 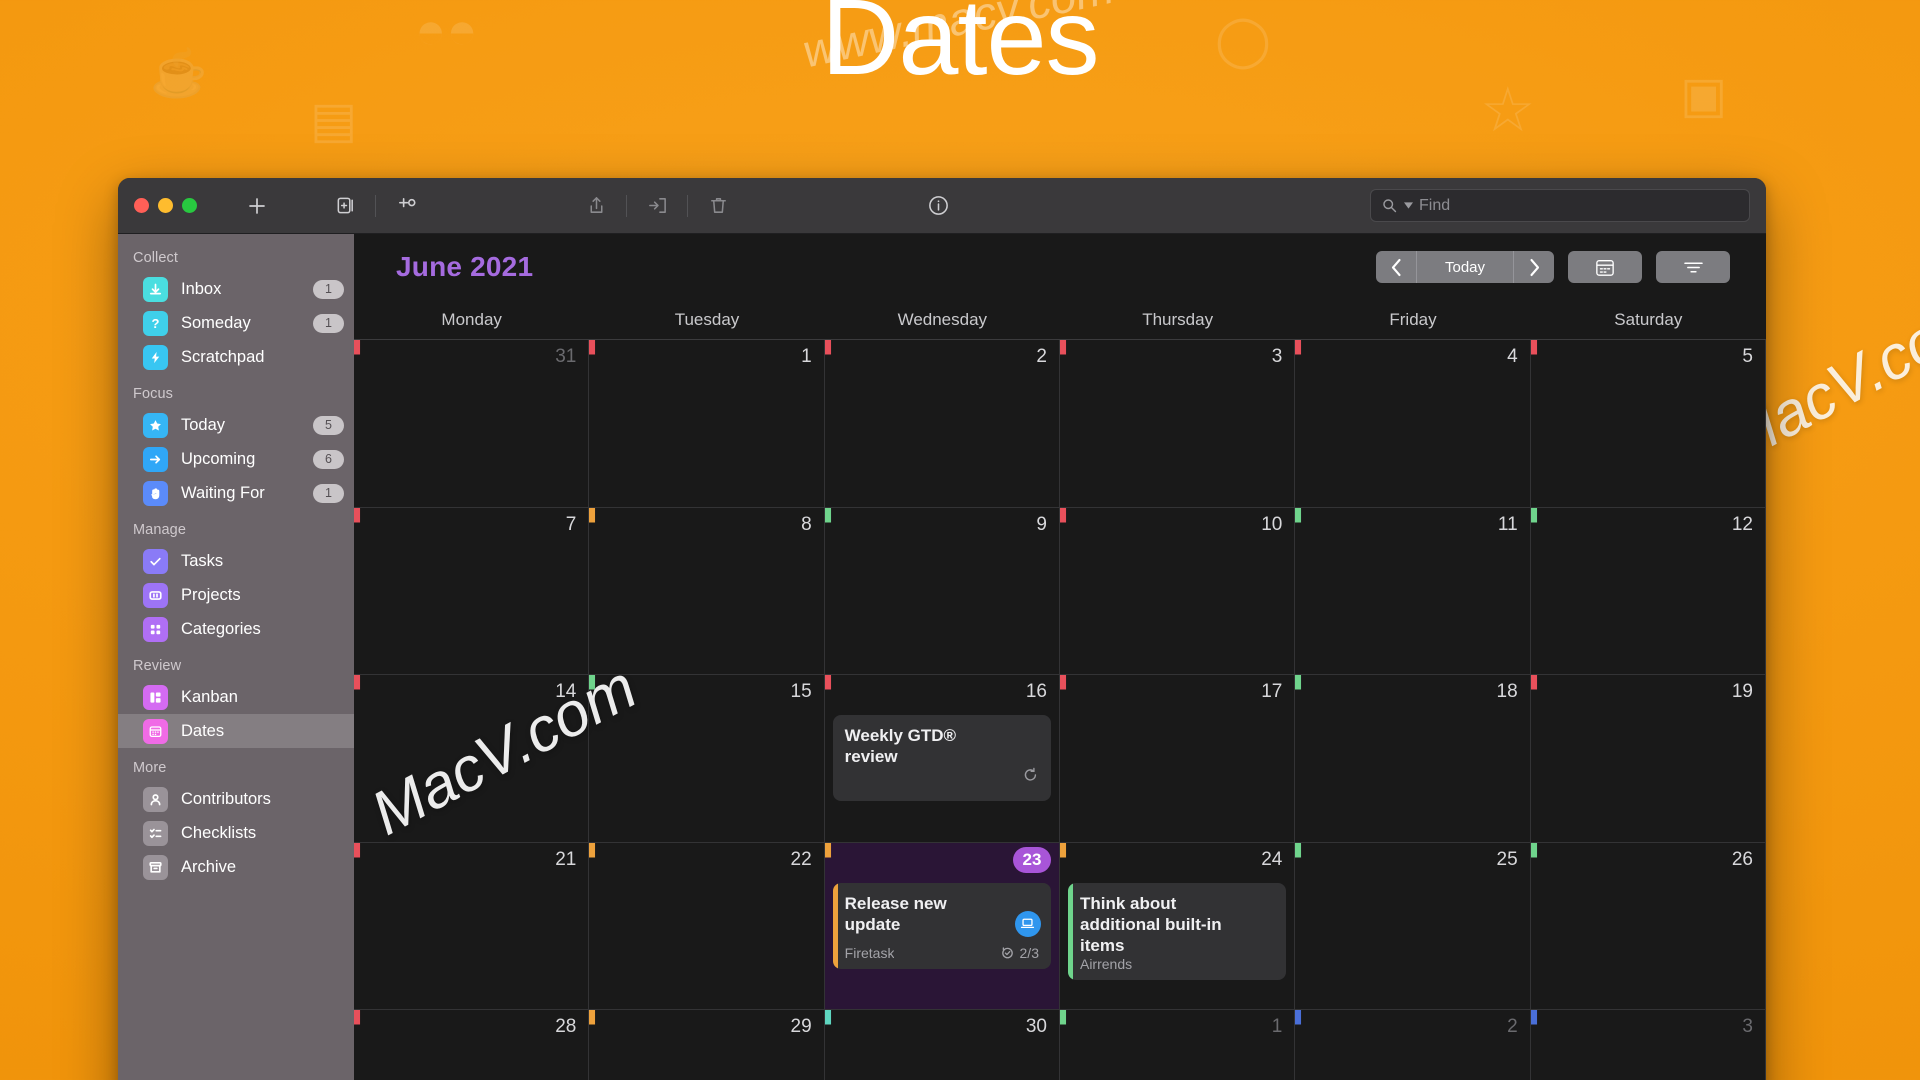 What do you see at coordinates (596, 206) in the screenshot?
I see `share-icon` at bounding box center [596, 206].